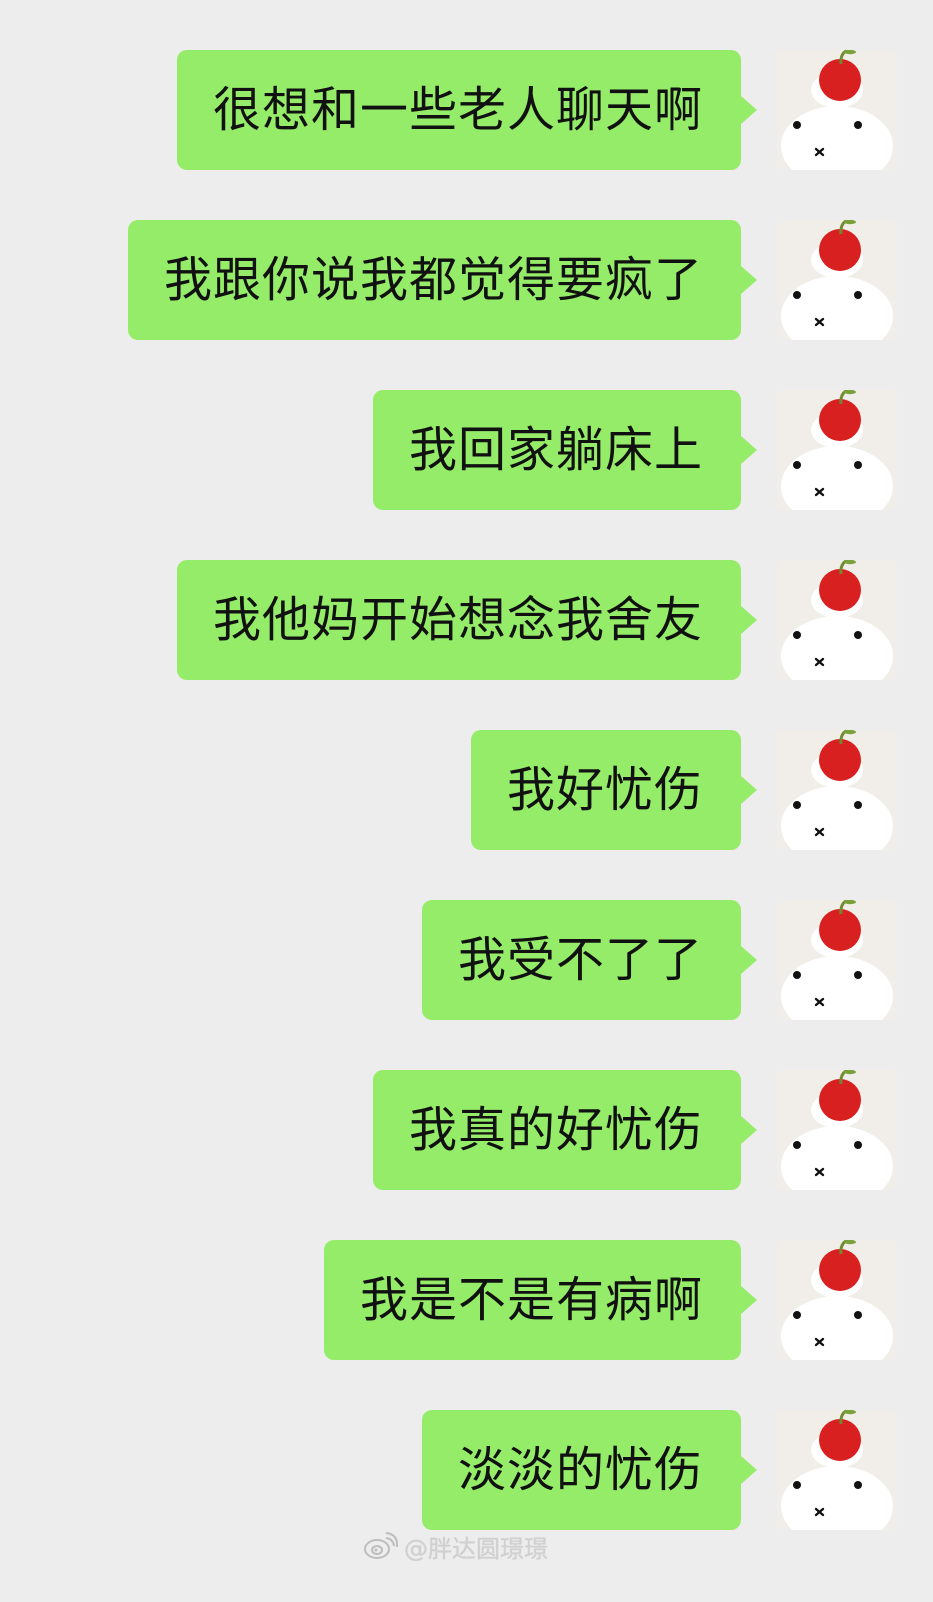 The image size is (933, 1602). What do you see at coordinates (565, 1130) in the screenshot?
I see `message-bubble: 我真的好忧伤` at bounding box center [565, 1130].